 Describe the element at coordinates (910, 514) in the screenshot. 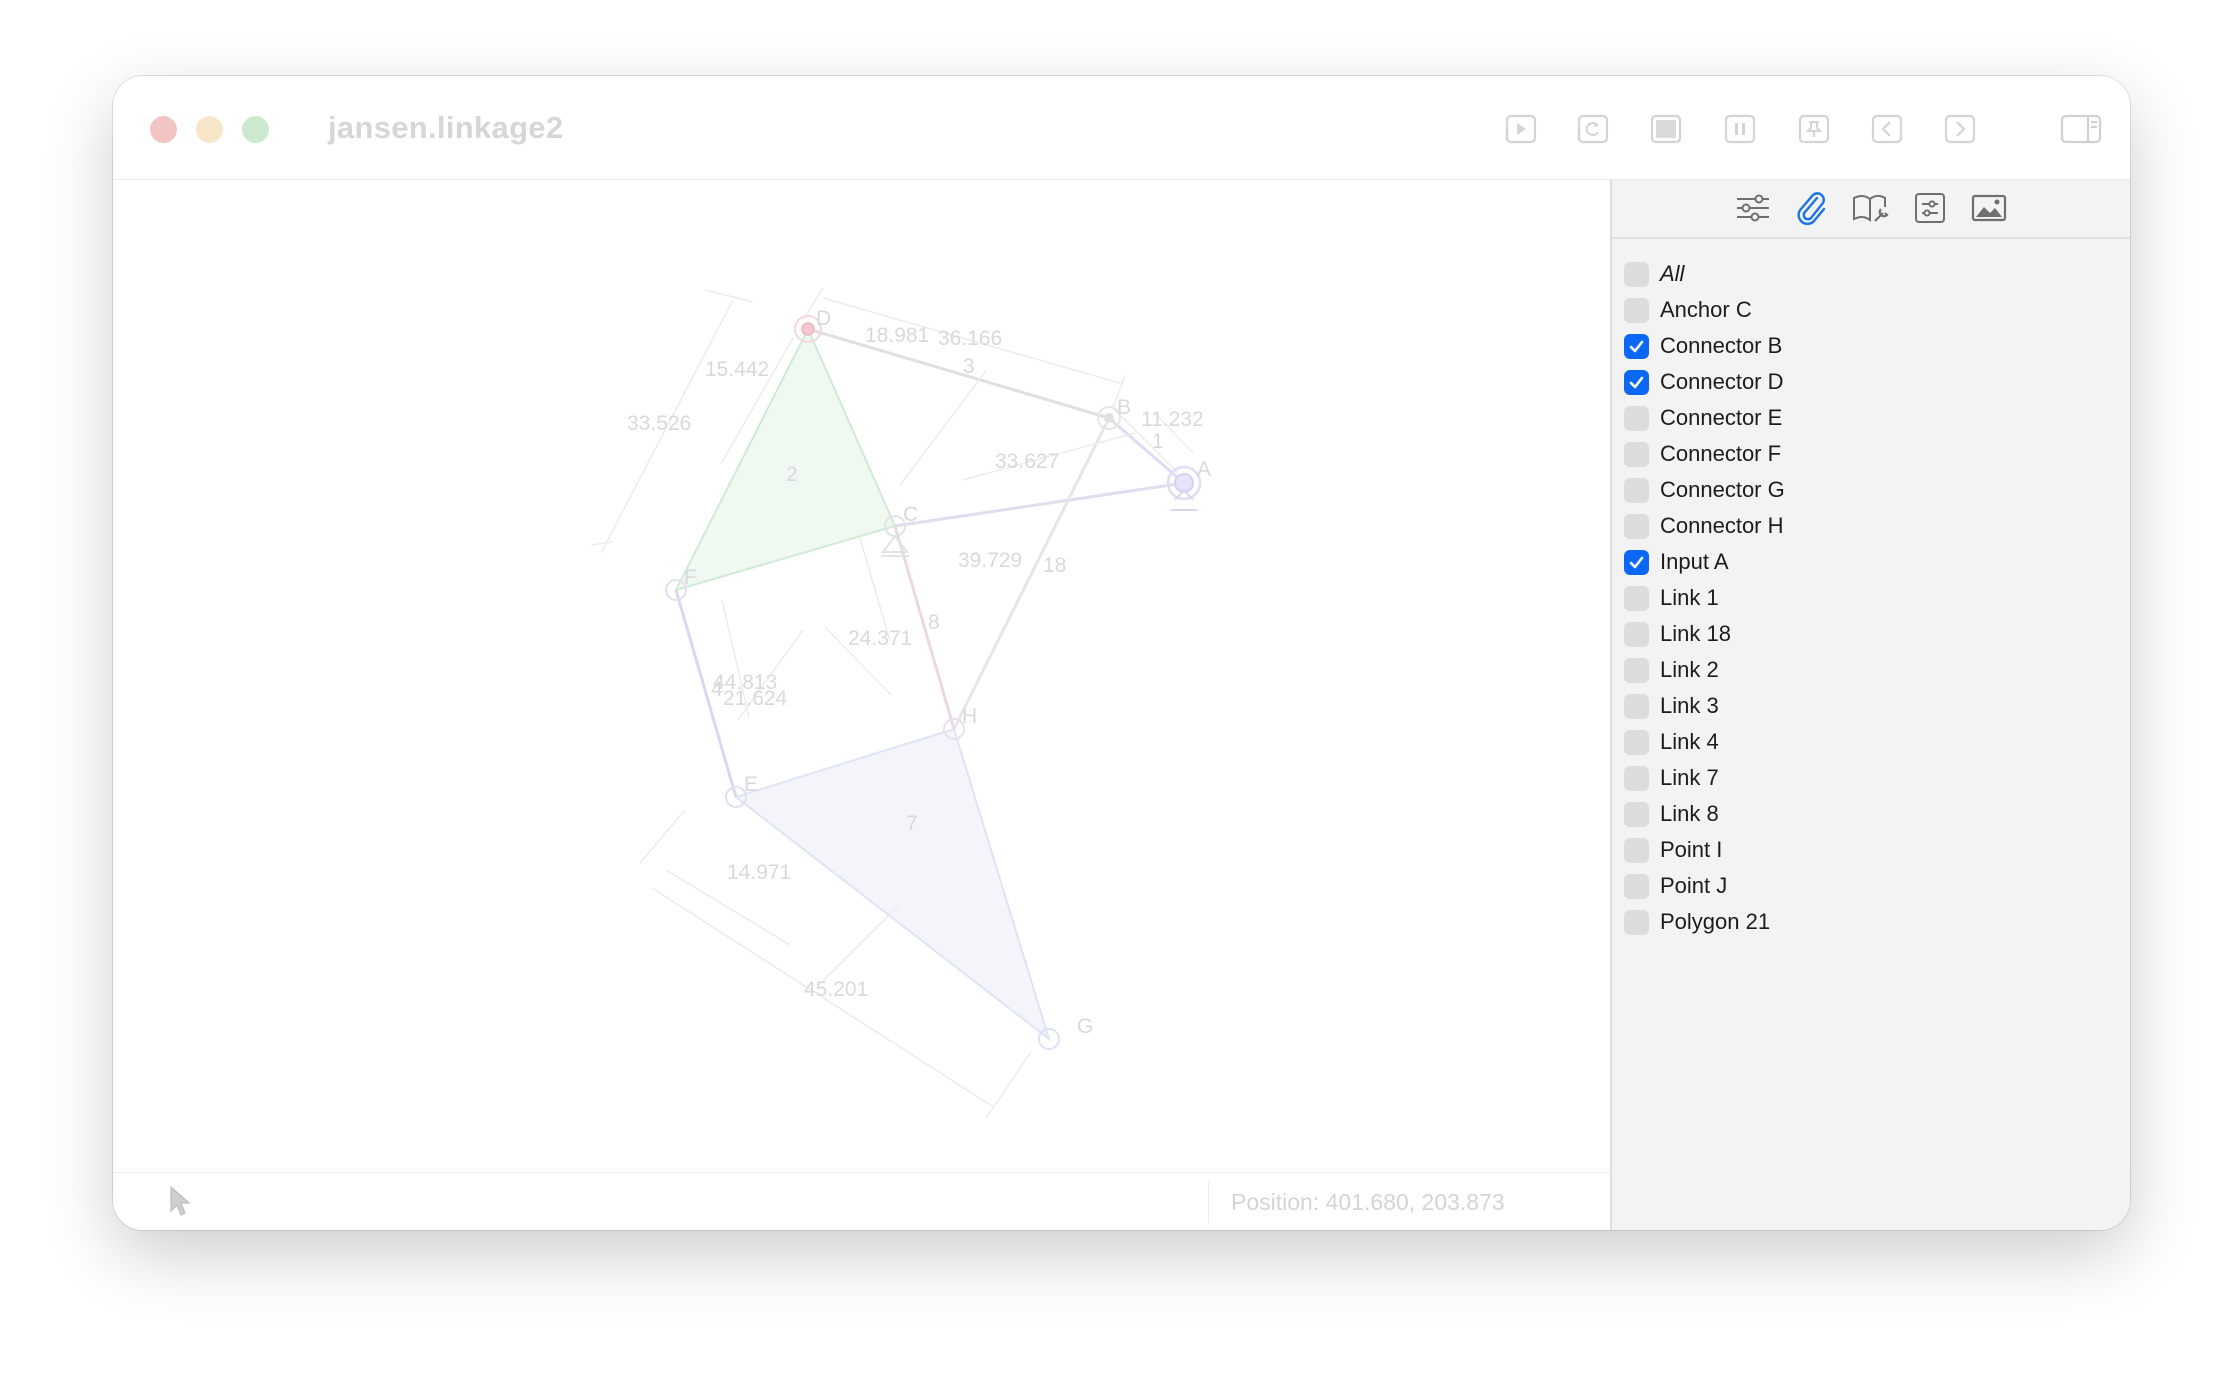

I see `point-label-c: C` at that location.